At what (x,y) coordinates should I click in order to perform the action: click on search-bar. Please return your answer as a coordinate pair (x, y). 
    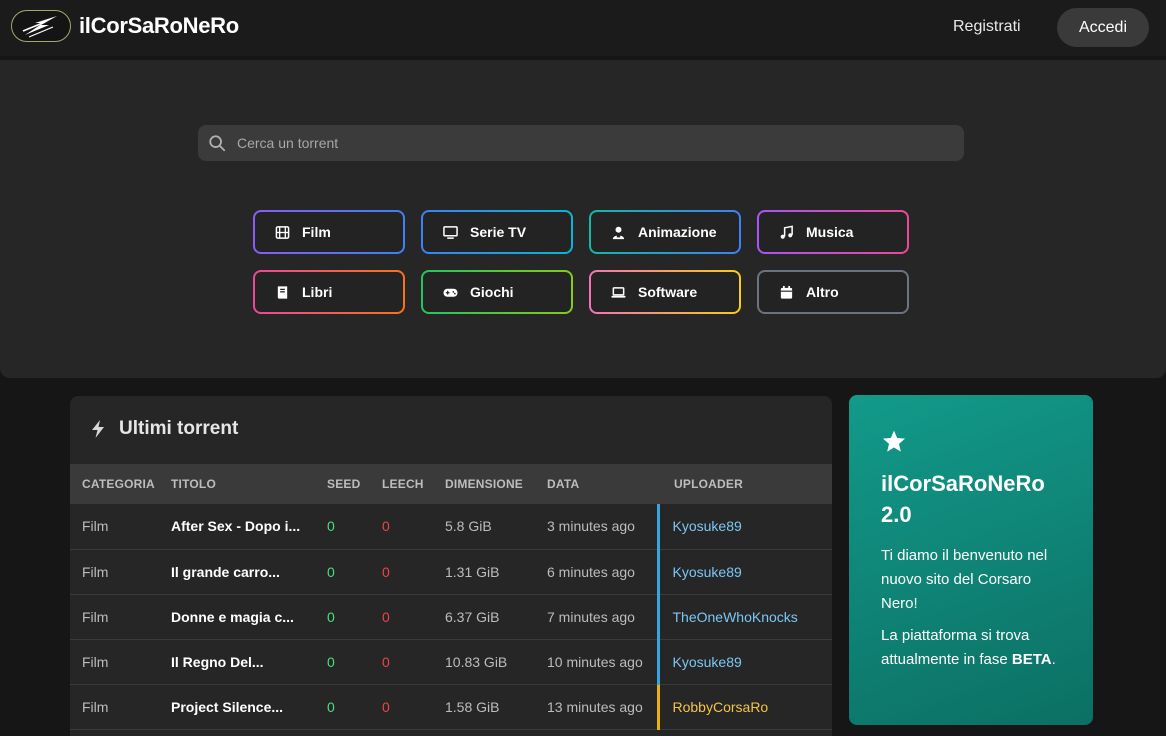
    Looking at the image, I should click on (581, 143).